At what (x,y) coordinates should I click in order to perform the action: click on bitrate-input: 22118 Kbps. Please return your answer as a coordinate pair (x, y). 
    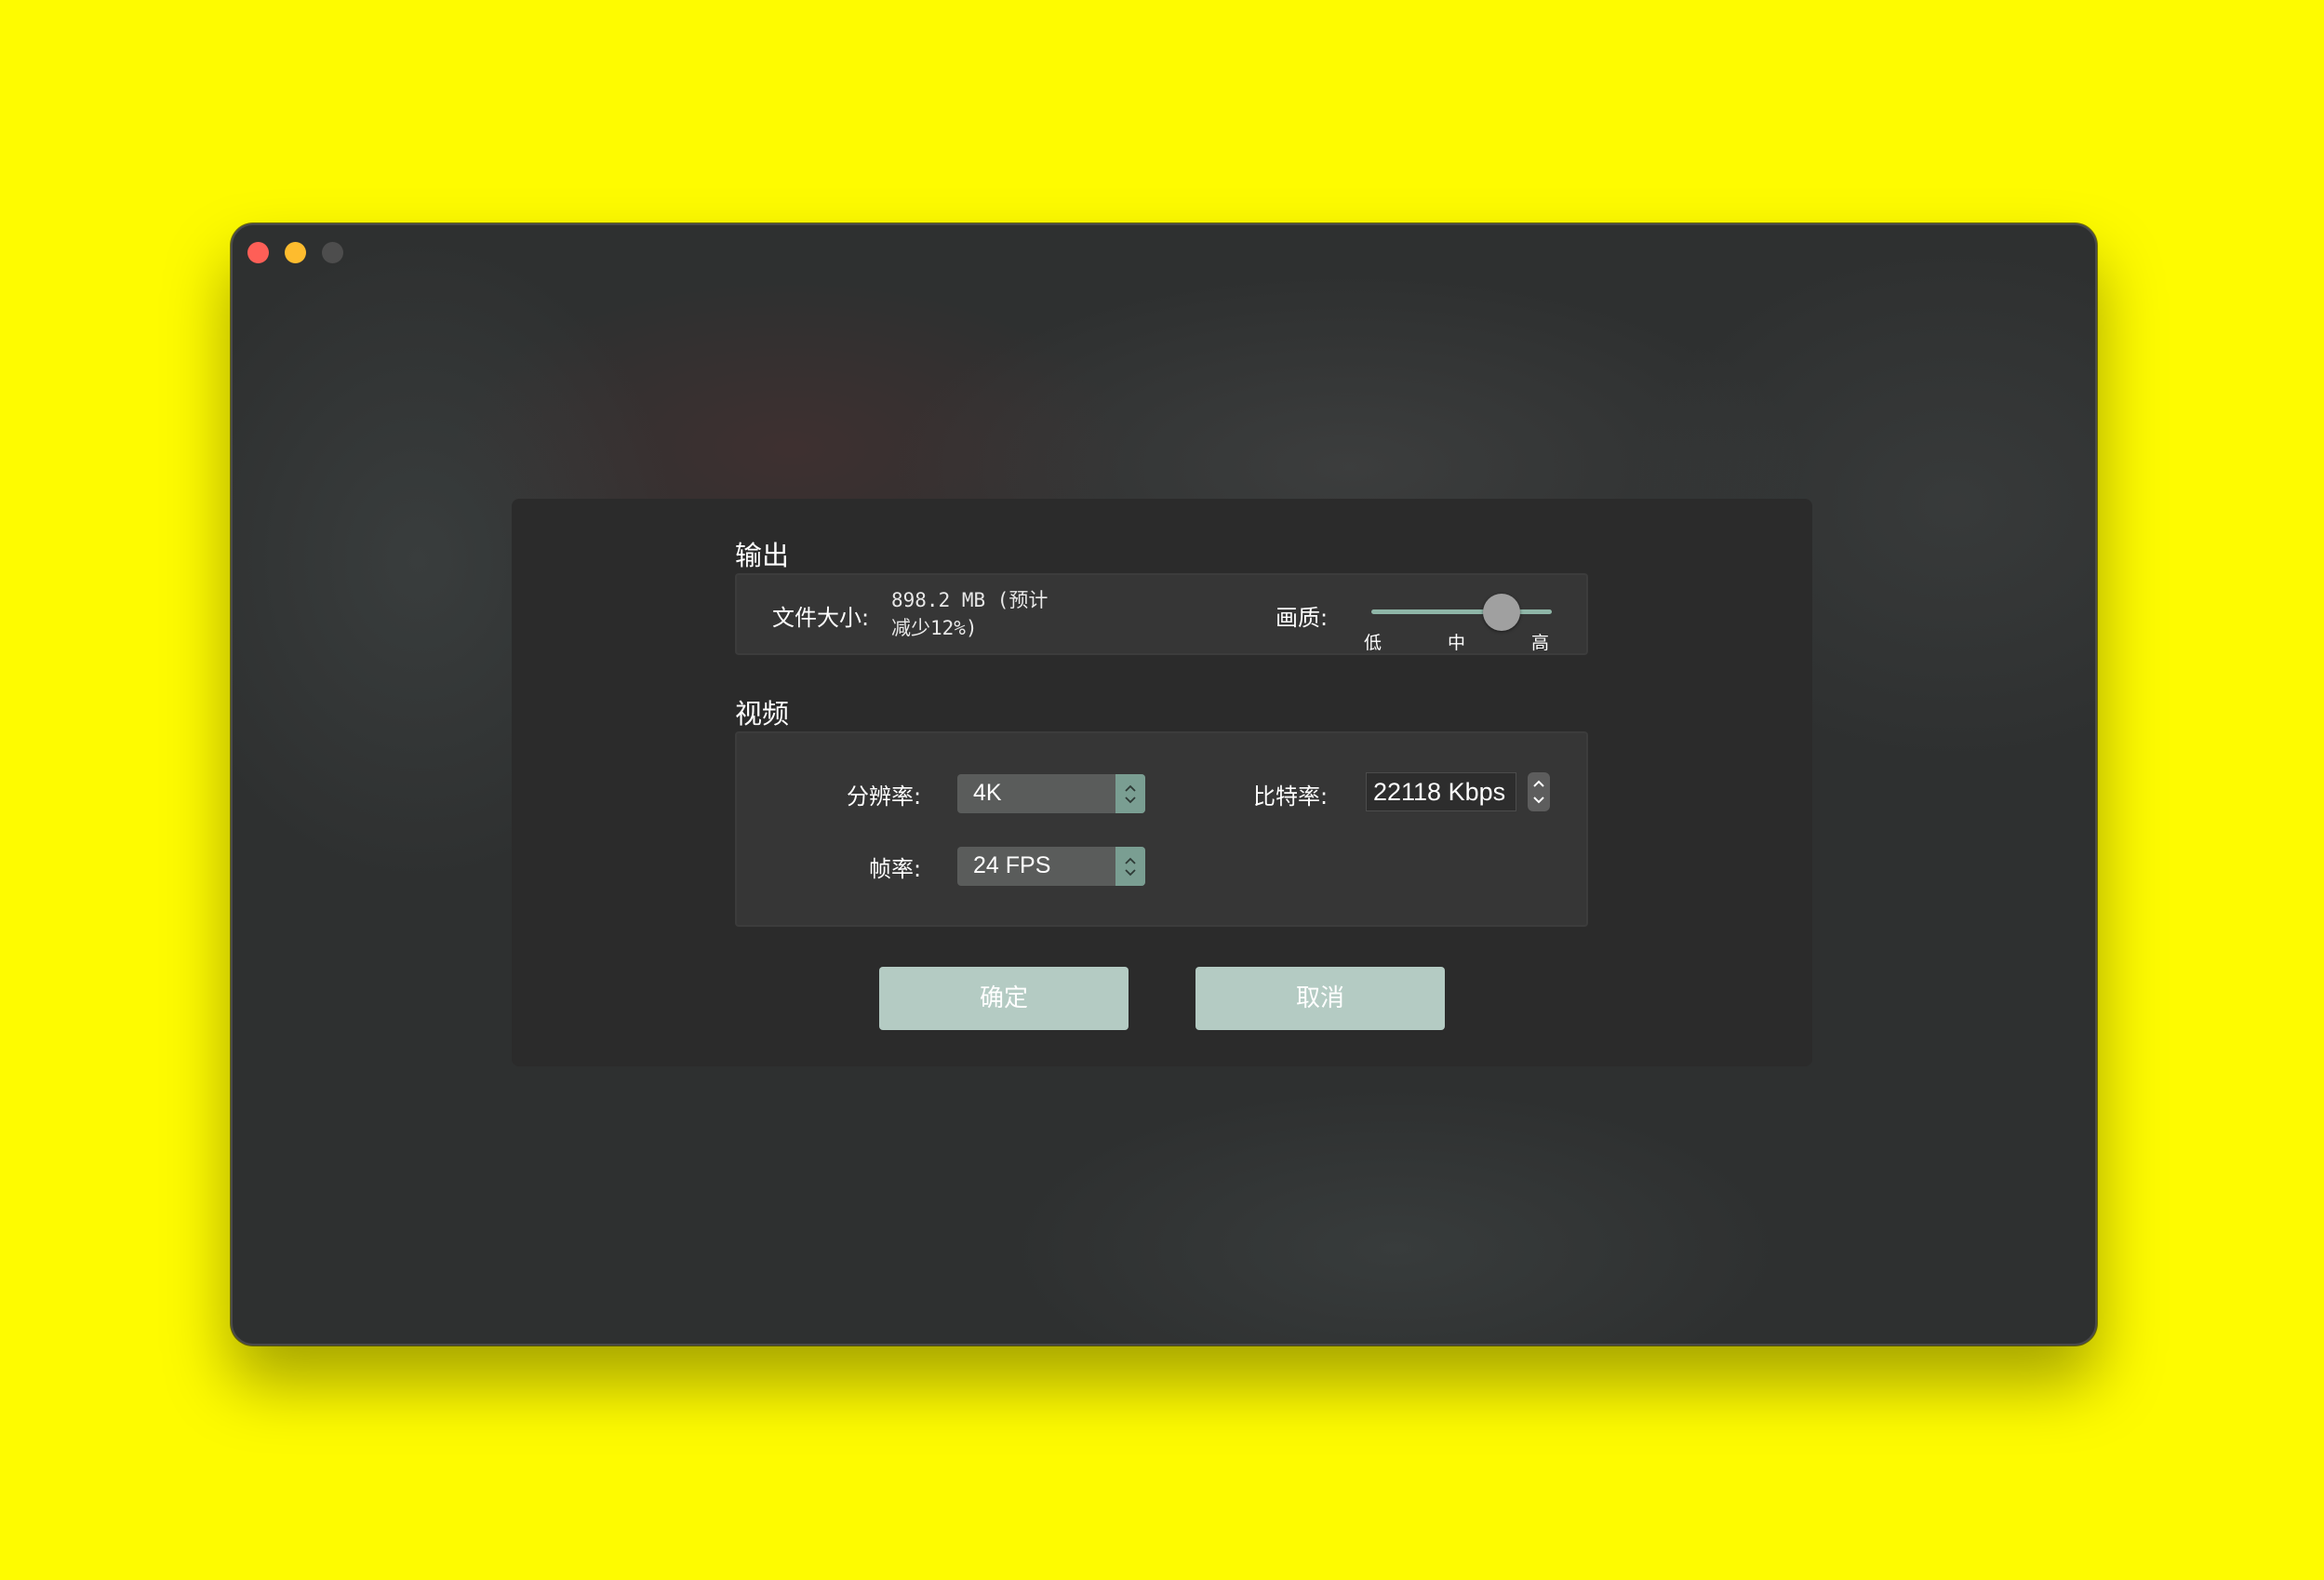
    Looking at the image, I should click on (1441, 791).